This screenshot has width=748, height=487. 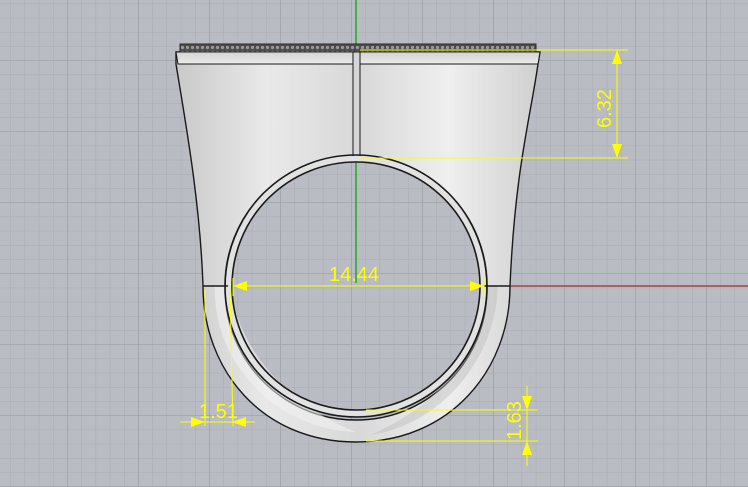 I want to click on center-ridge, so click(x=356, y=105).